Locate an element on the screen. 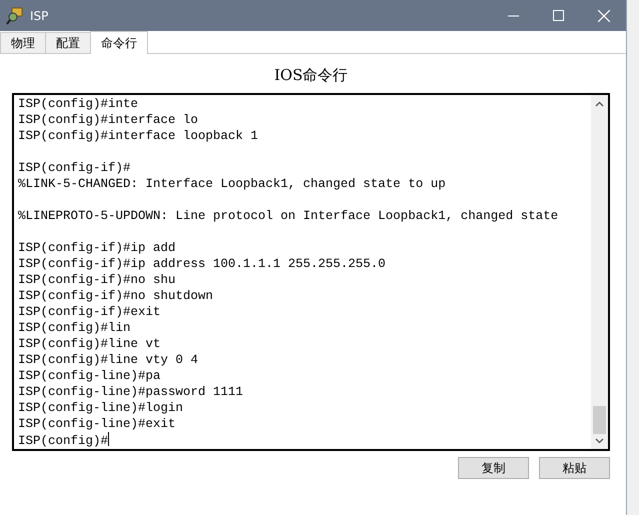 This screenshot has height=515, width=639. console-line: ISP(config-line)#login is located at coordinates (101, 408).